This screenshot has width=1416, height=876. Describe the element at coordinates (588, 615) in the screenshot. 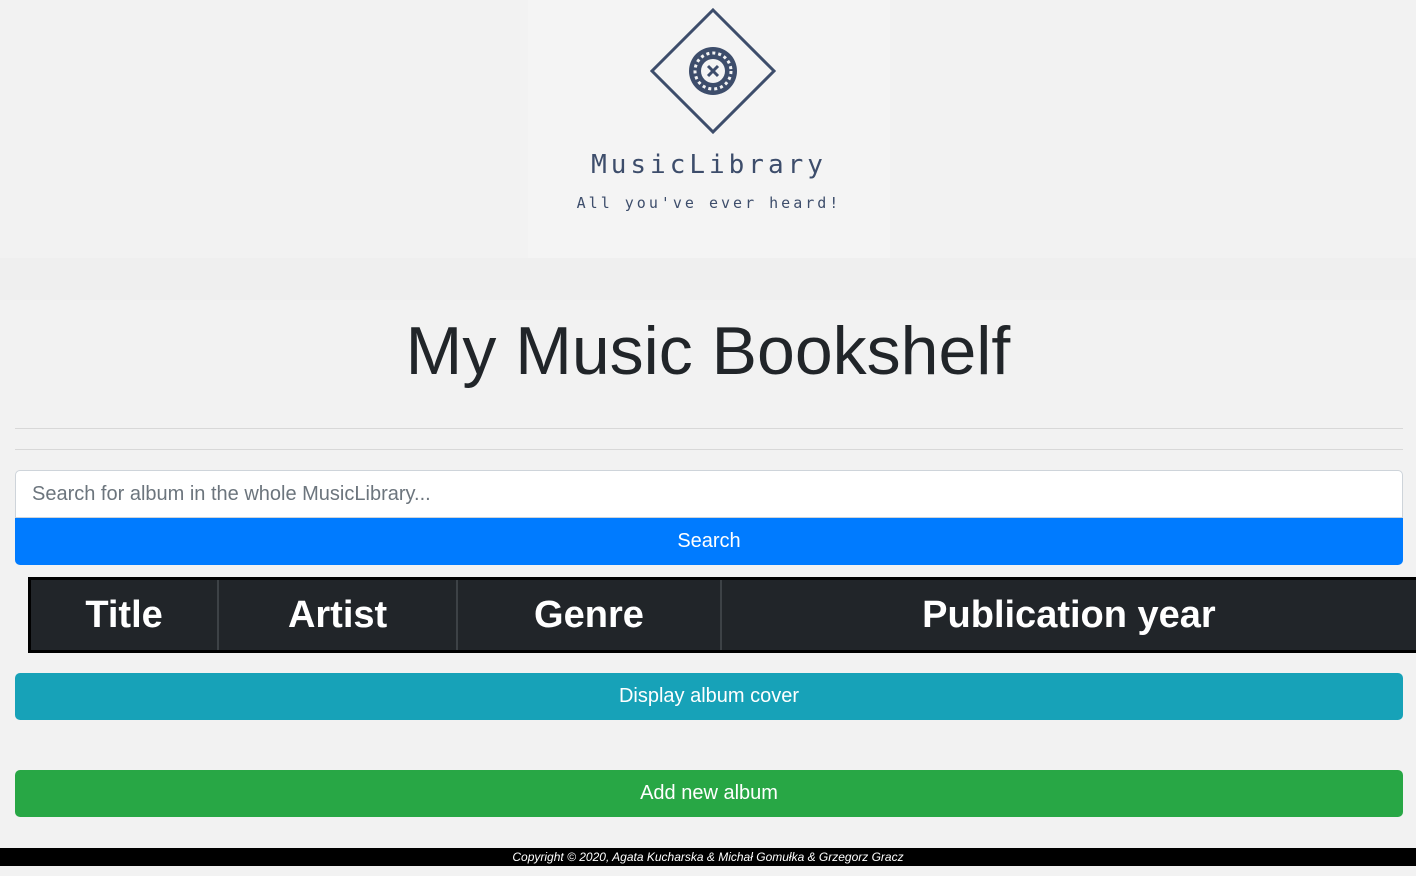

I see `column-header-genre: Genre` at that location.